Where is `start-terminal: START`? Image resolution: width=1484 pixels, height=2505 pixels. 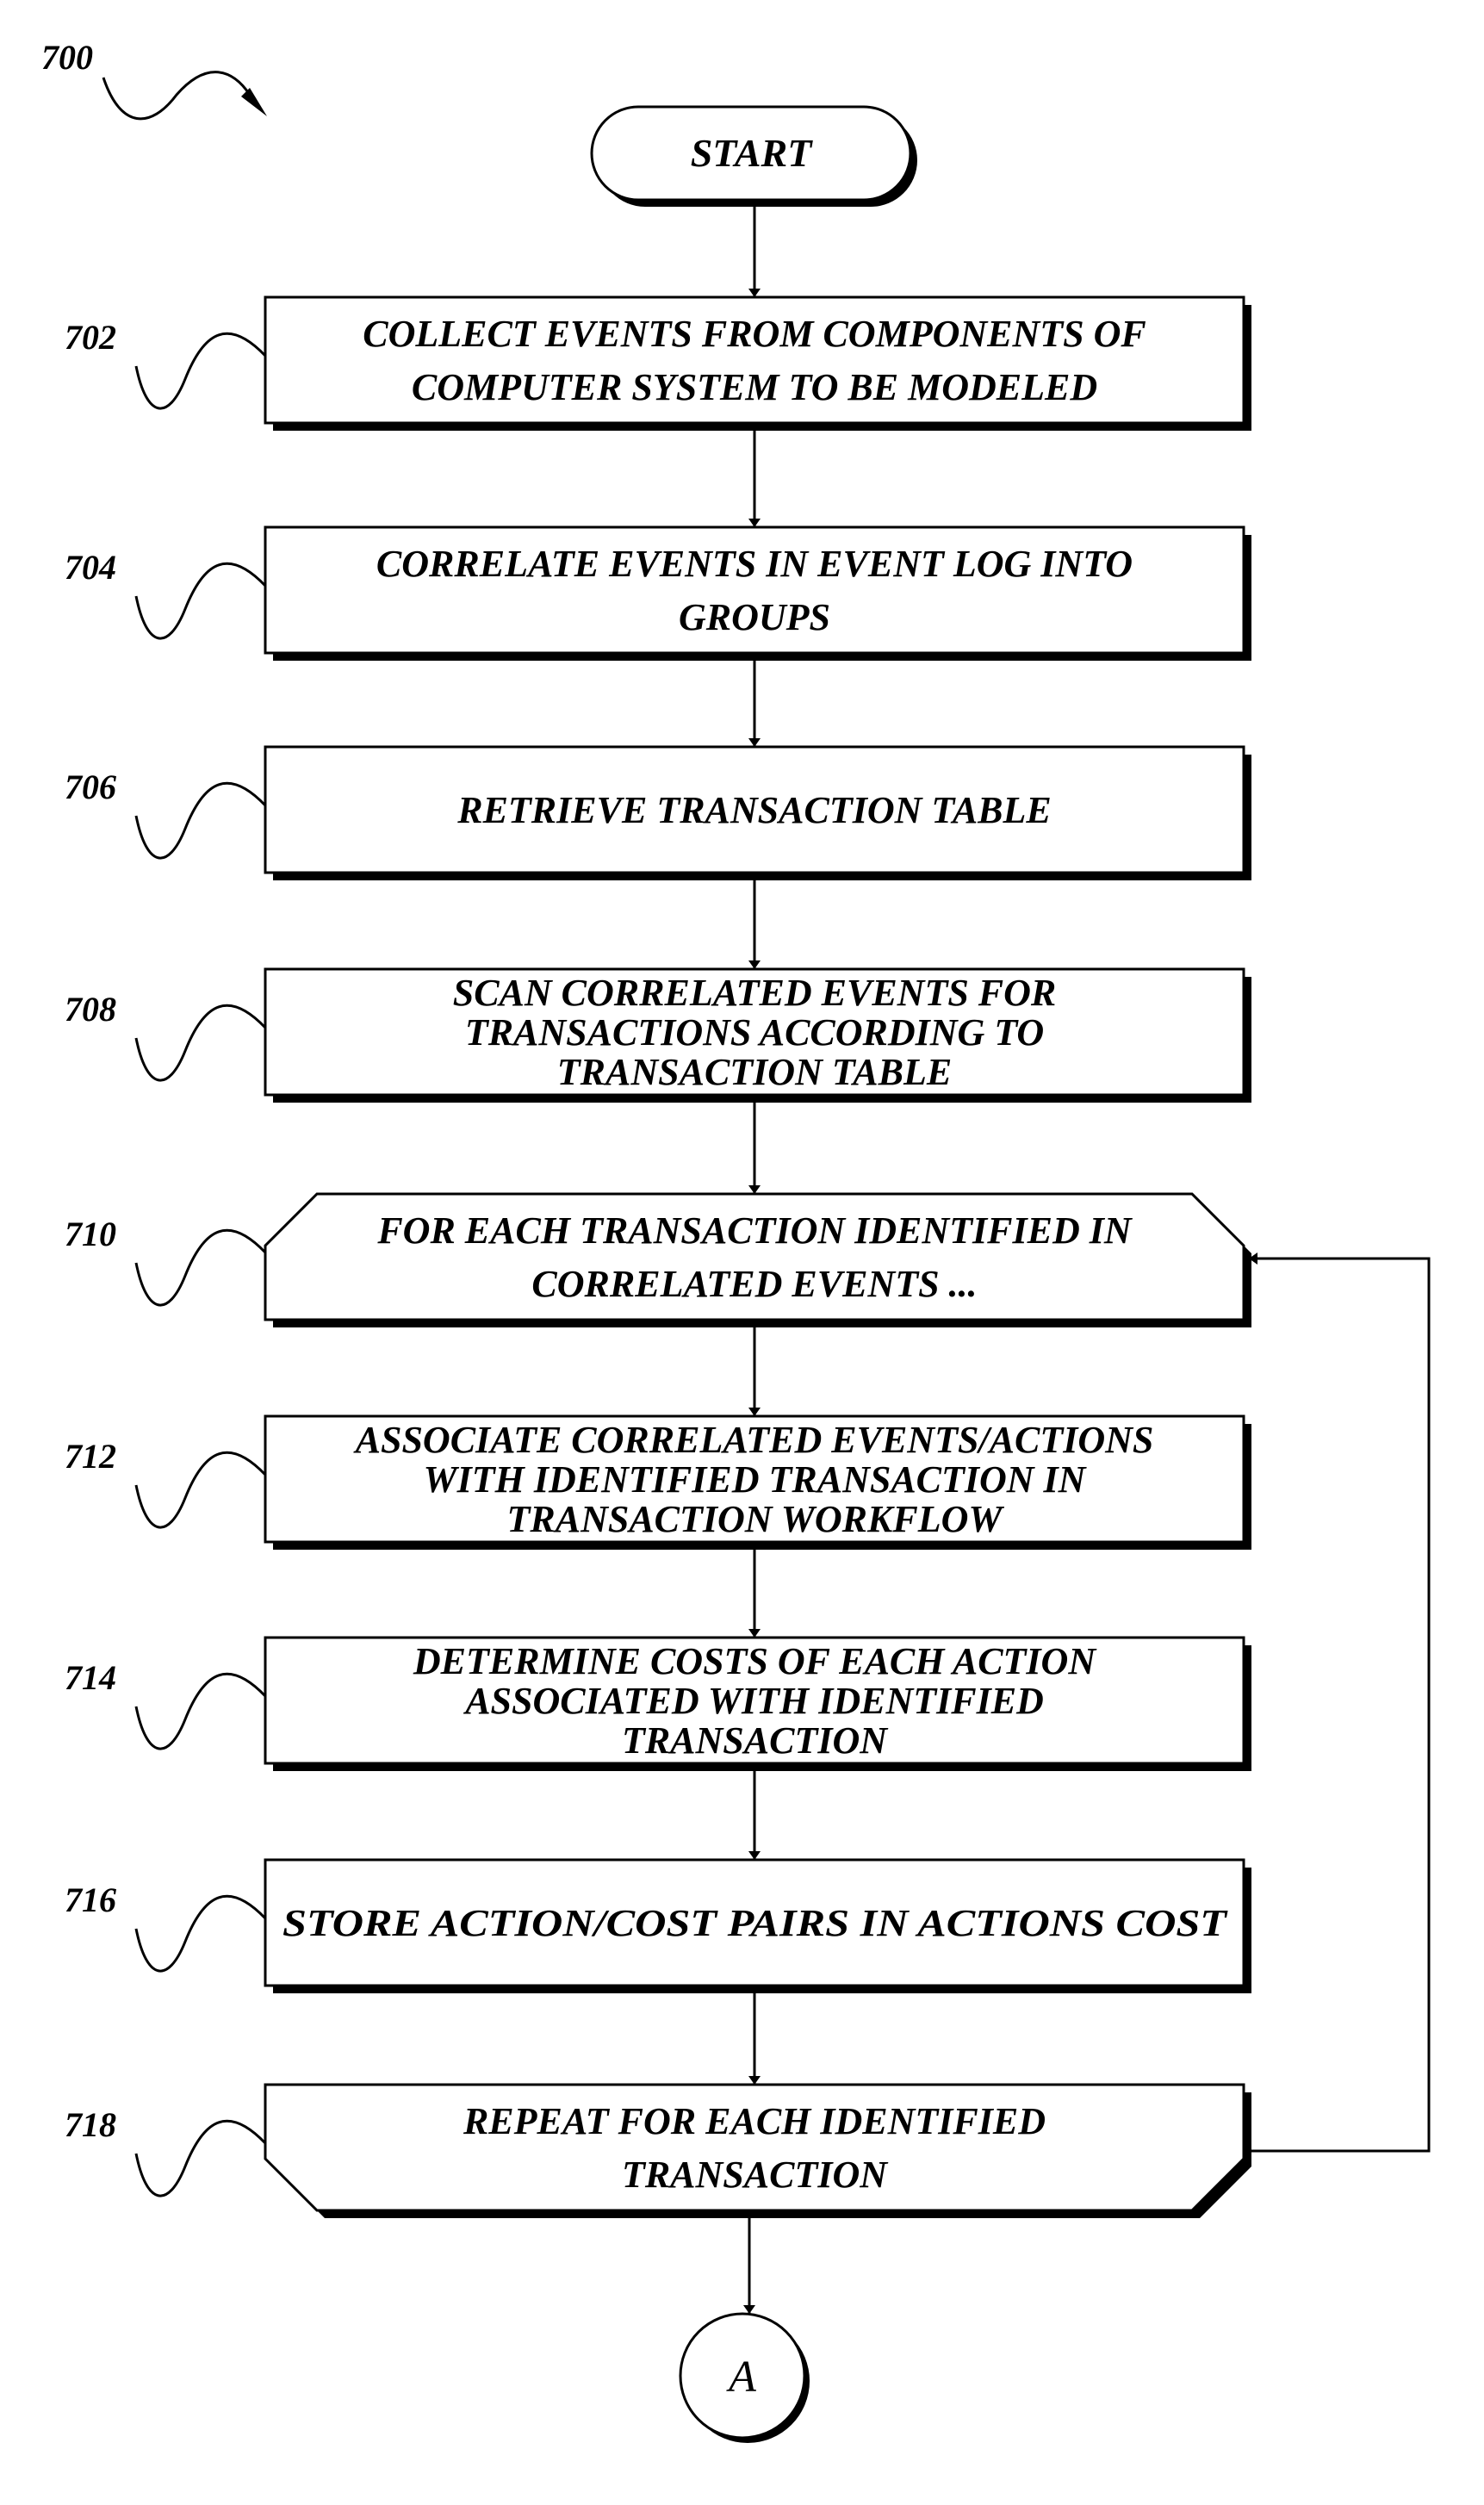
start-terminal: START is located at coordinates (753, 156).